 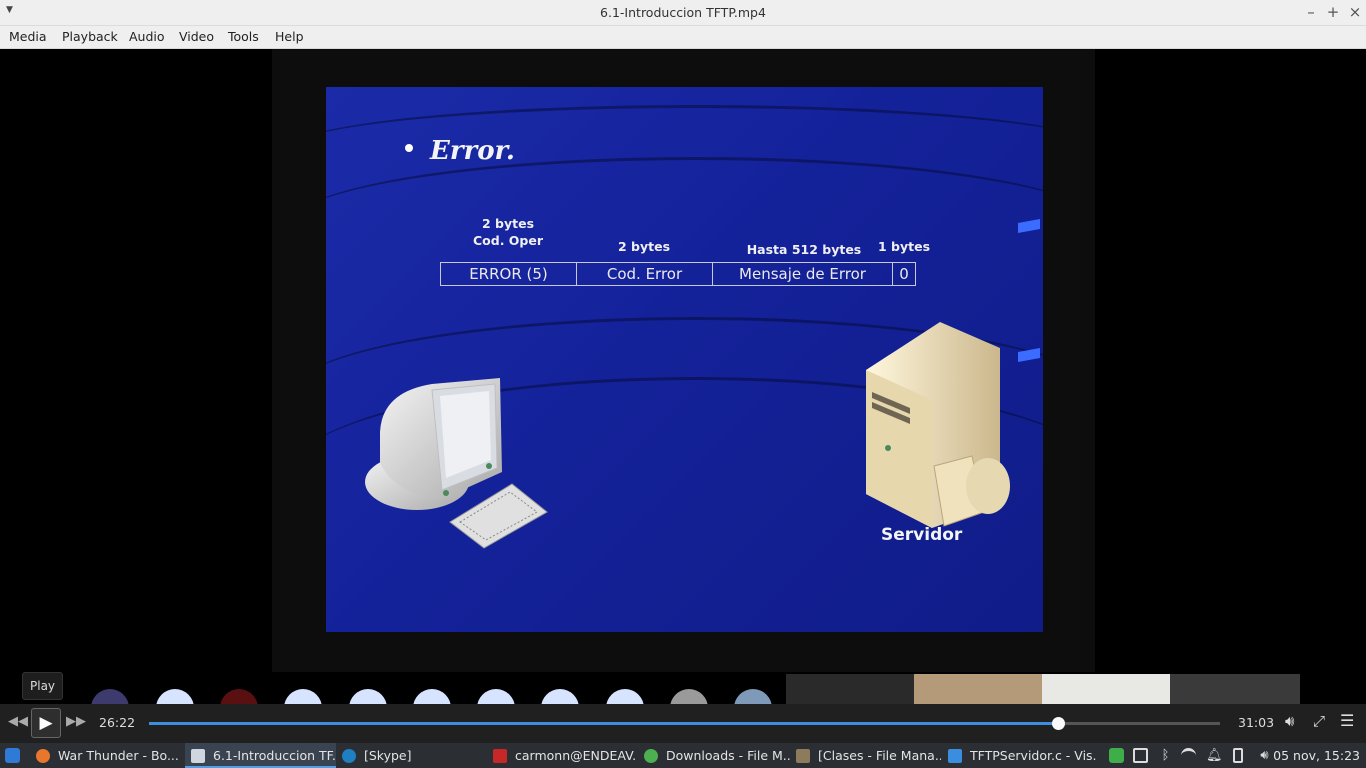 I want to click on update-check-icon, so click(x=1116, y=755).